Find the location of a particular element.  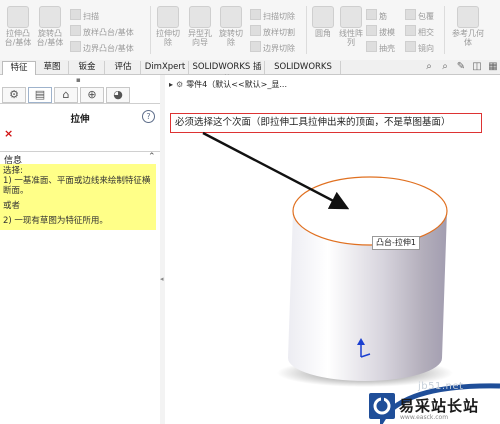

hole-wizard-icon is located at coordinates (200, 17).